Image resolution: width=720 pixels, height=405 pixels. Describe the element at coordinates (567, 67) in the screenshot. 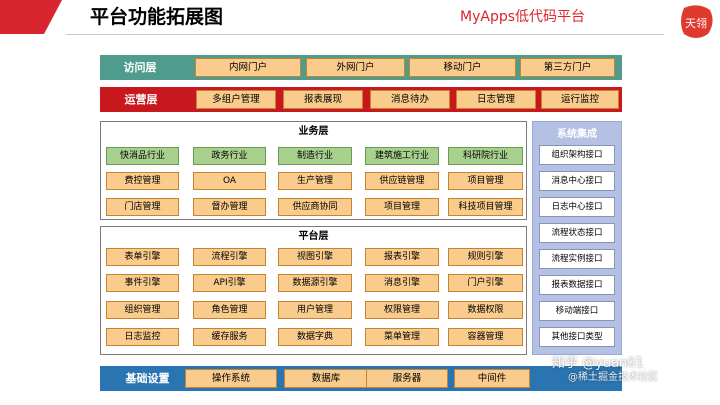

I see `access-item: 第三方门户` at that location.